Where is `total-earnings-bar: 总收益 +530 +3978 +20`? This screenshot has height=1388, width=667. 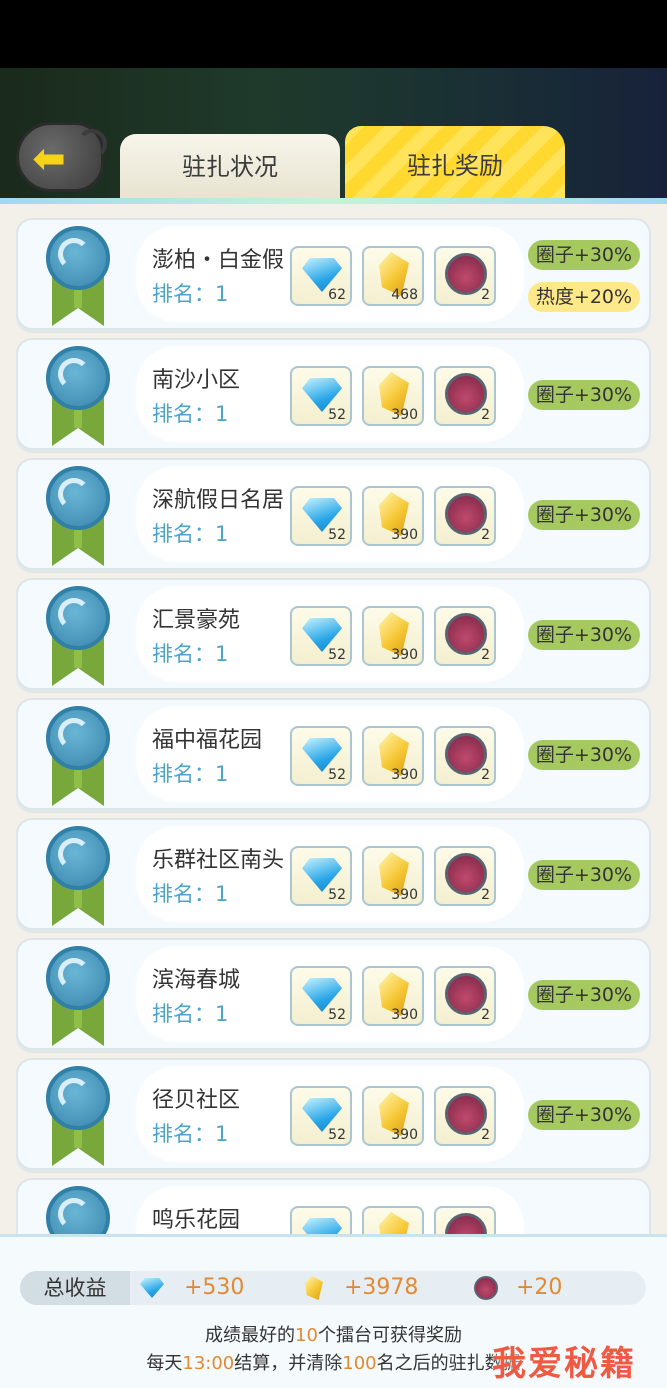
total-earnings-bar: 总收益 +530 +3978 +20 is located at coordinates (333, 1288).